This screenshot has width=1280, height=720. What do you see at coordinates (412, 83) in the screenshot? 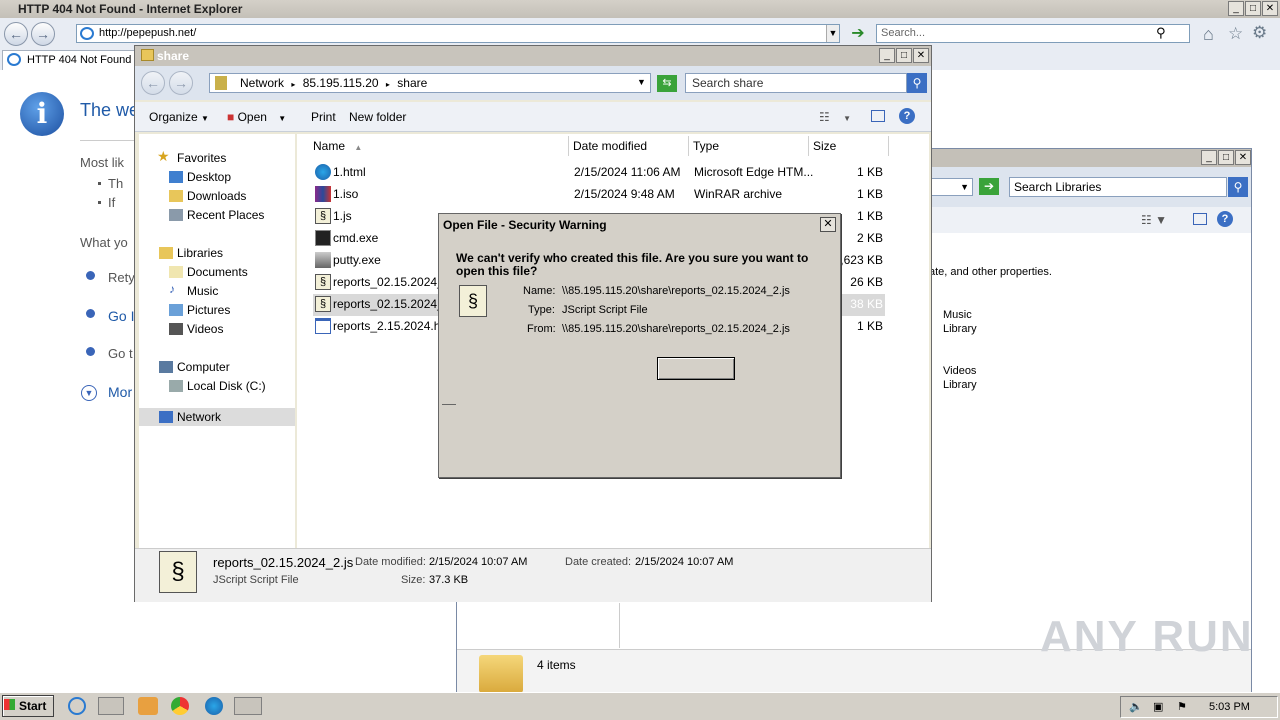
I see `breadcrumb-share: share` at bounding box center [412, 83].